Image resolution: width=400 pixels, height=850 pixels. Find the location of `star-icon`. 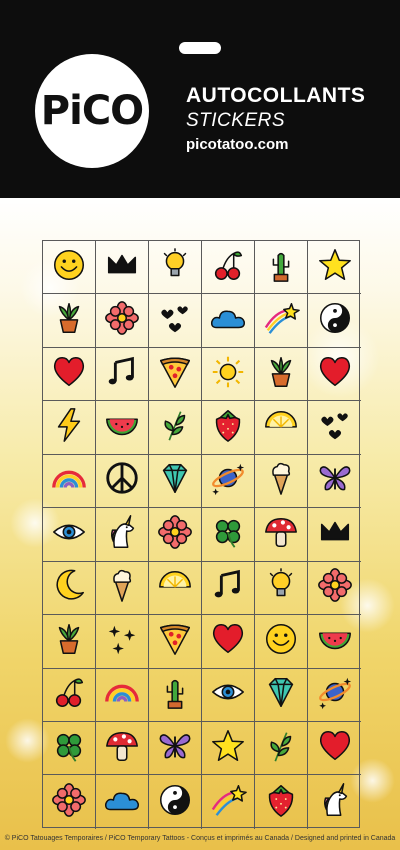

star-icon is located at coordinates (335, 267).